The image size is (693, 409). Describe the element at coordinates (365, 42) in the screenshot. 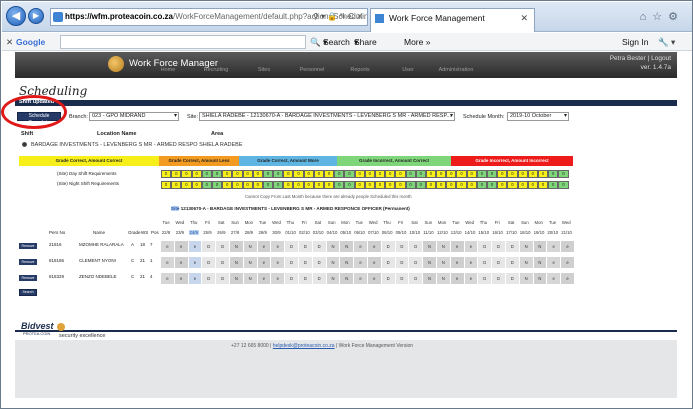

I see `share-button: Share ▾` at that location.